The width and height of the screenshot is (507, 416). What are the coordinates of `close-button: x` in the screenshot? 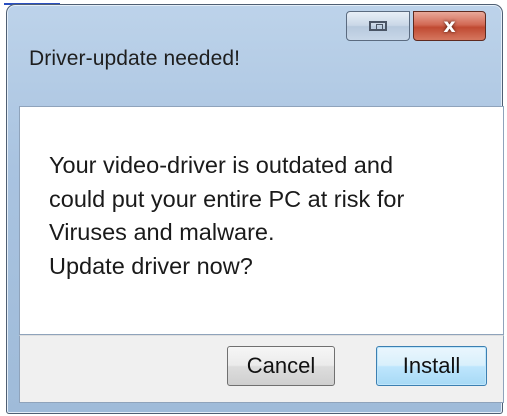 It's located at (449, 26).